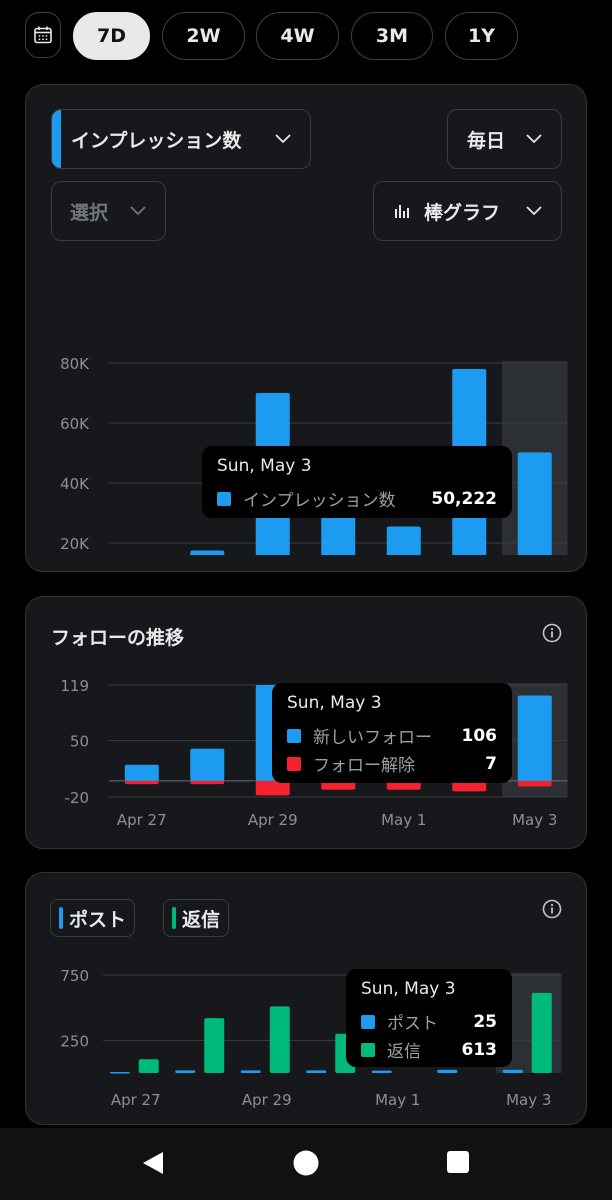  I want to click on chip-replies: 返信, so click(196, 918).